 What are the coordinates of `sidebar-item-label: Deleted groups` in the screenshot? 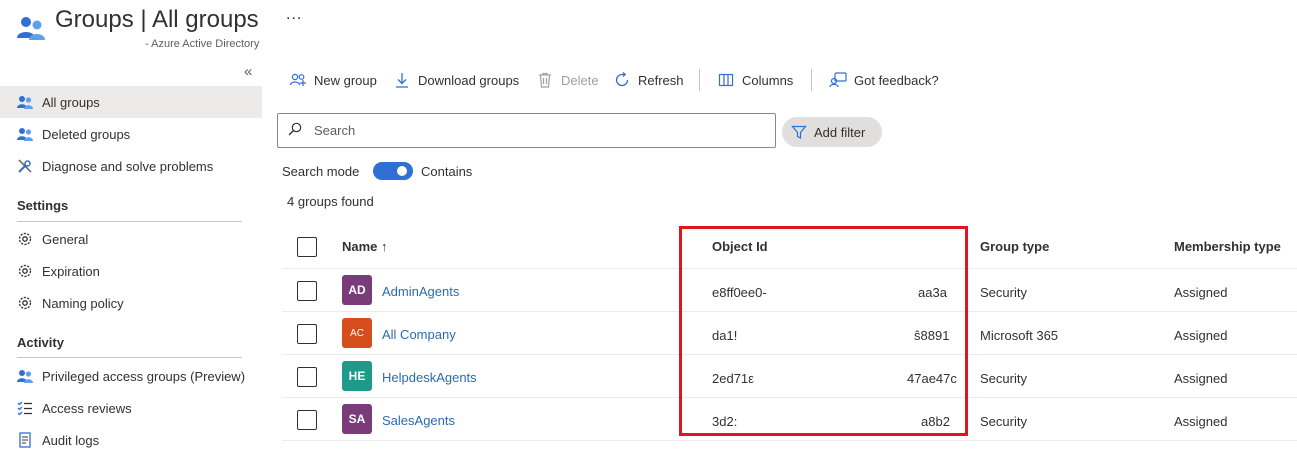 It's located at (86, 134).